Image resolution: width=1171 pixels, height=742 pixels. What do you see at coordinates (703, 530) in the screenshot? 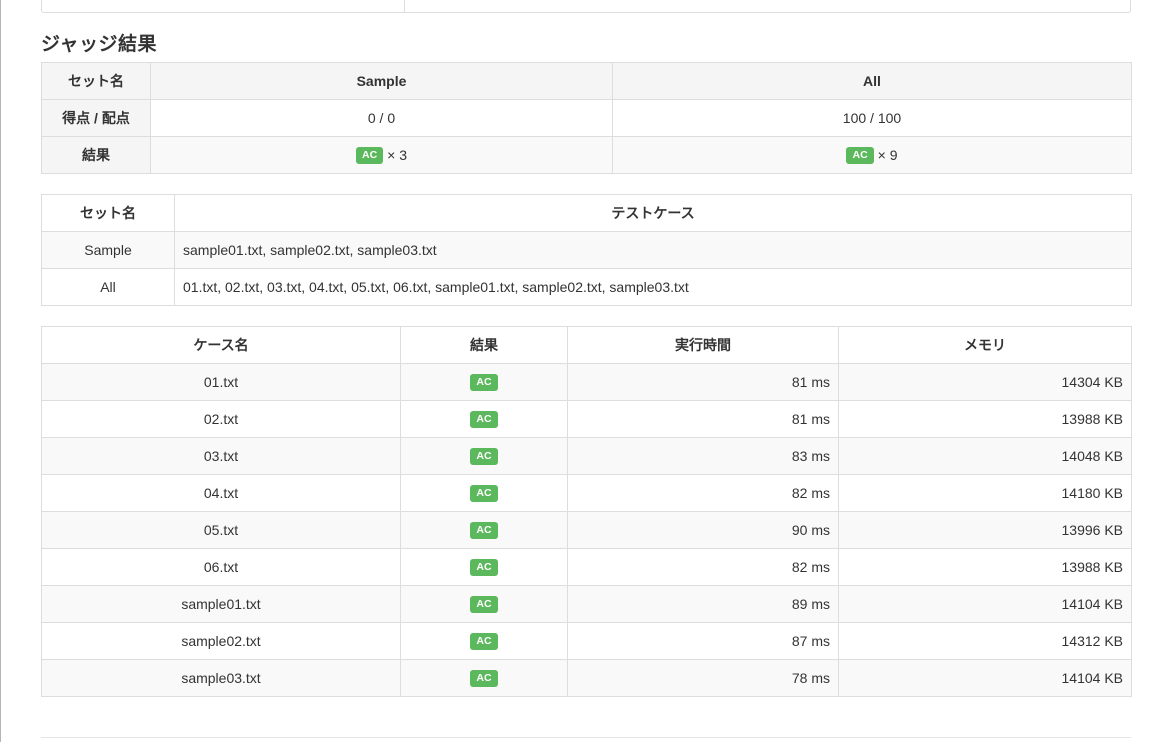
I see `case-time: 90 ms` at bounding box center [703, 530].